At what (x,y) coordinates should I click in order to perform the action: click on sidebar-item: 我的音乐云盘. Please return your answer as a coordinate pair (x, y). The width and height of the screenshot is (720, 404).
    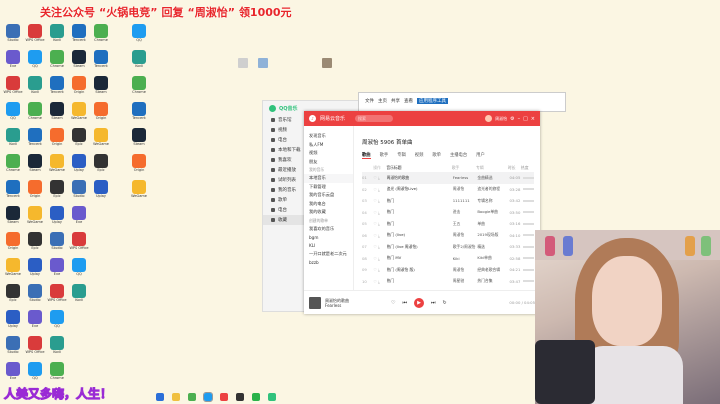
    Looking at the image, I should click on (328, 195).